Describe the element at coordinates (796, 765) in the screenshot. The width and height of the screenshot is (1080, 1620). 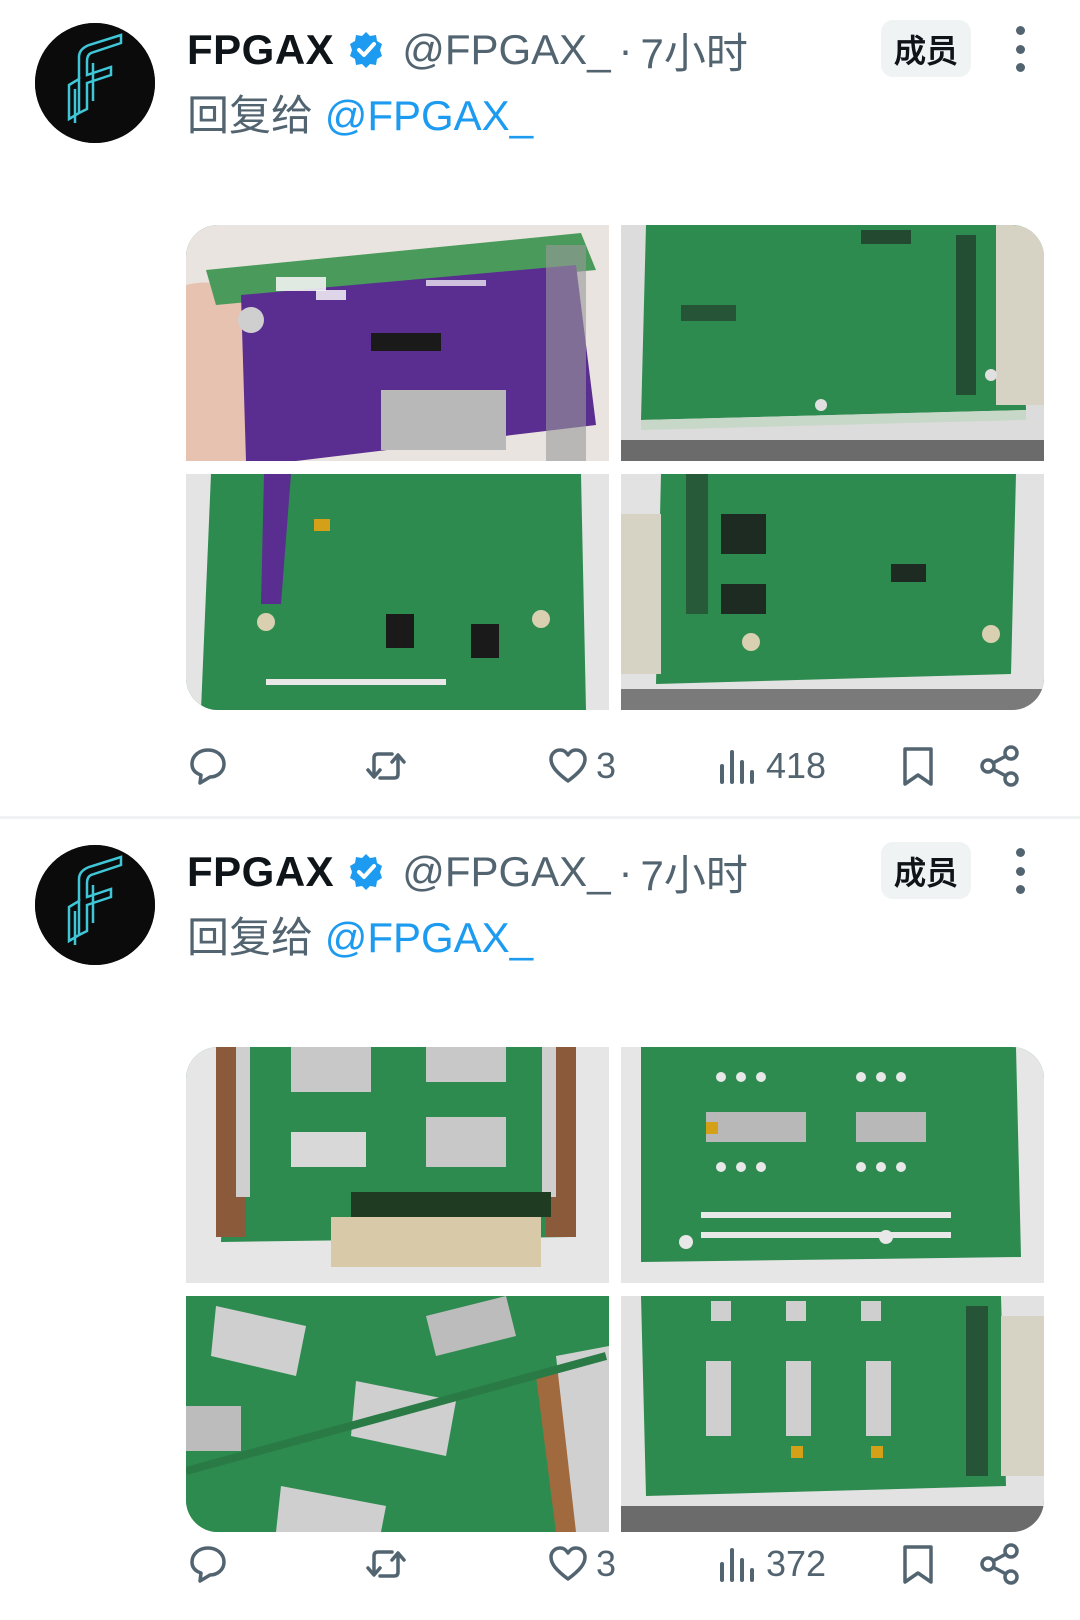
I see `view-count: 418` at that location.